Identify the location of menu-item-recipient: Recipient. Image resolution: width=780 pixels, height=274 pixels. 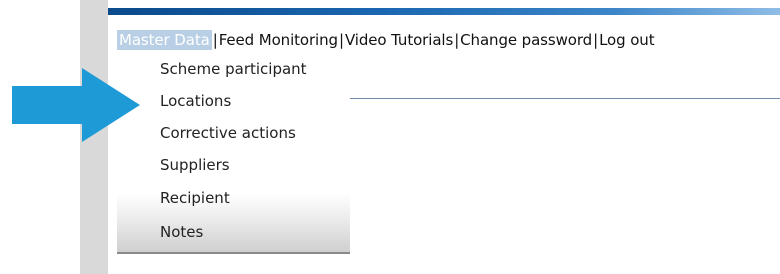
(195, 198).